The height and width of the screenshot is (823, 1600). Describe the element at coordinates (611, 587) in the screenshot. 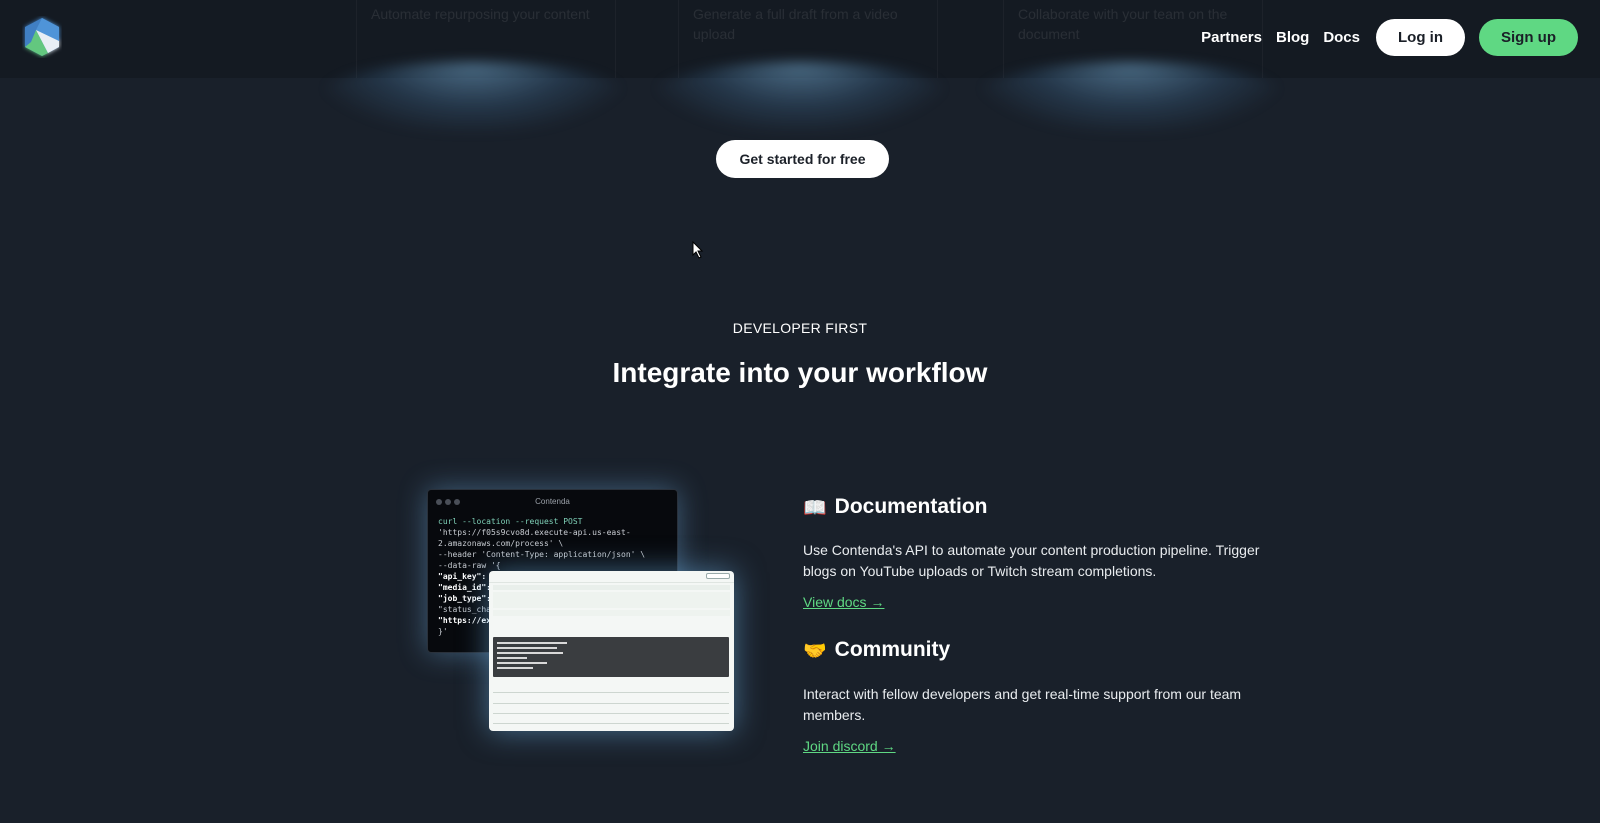

I see `api-table-header` at that location.